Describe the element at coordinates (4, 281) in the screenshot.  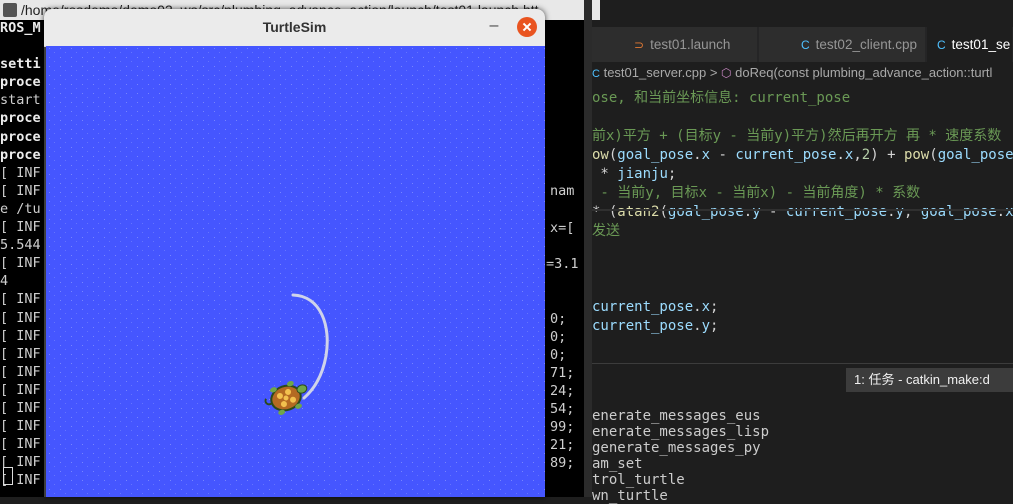
I see `terminal-line: 4` at that location.